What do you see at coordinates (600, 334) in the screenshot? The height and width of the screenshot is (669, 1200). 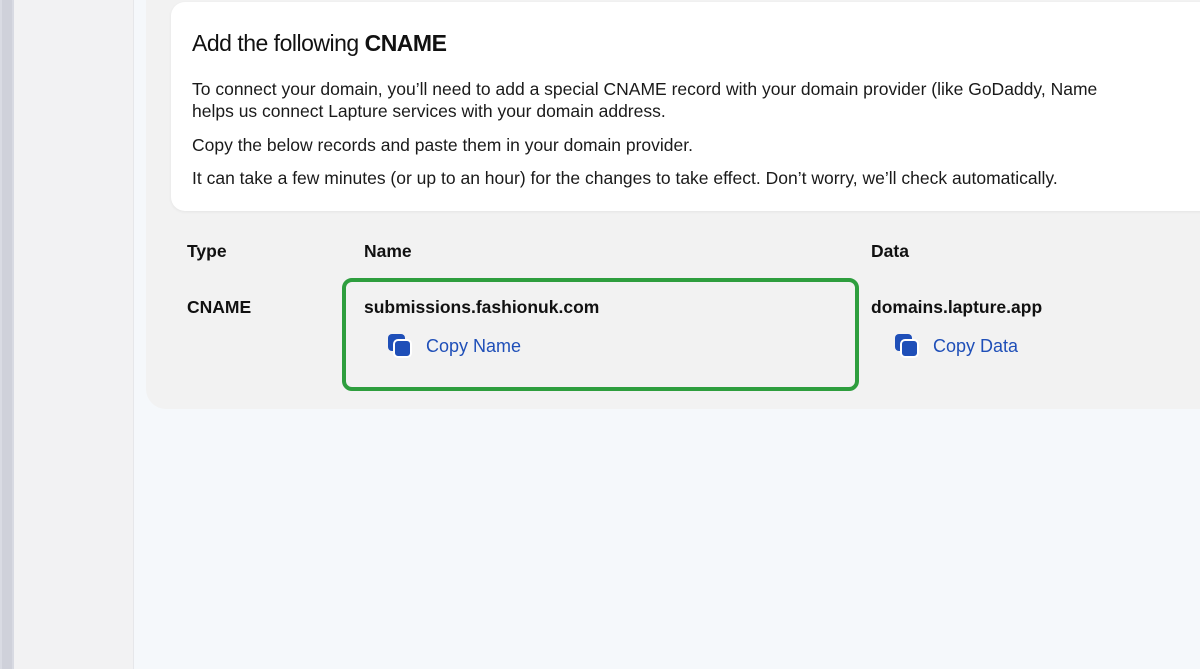 I see `name-highlight-box` at bounding box center [600, 334].